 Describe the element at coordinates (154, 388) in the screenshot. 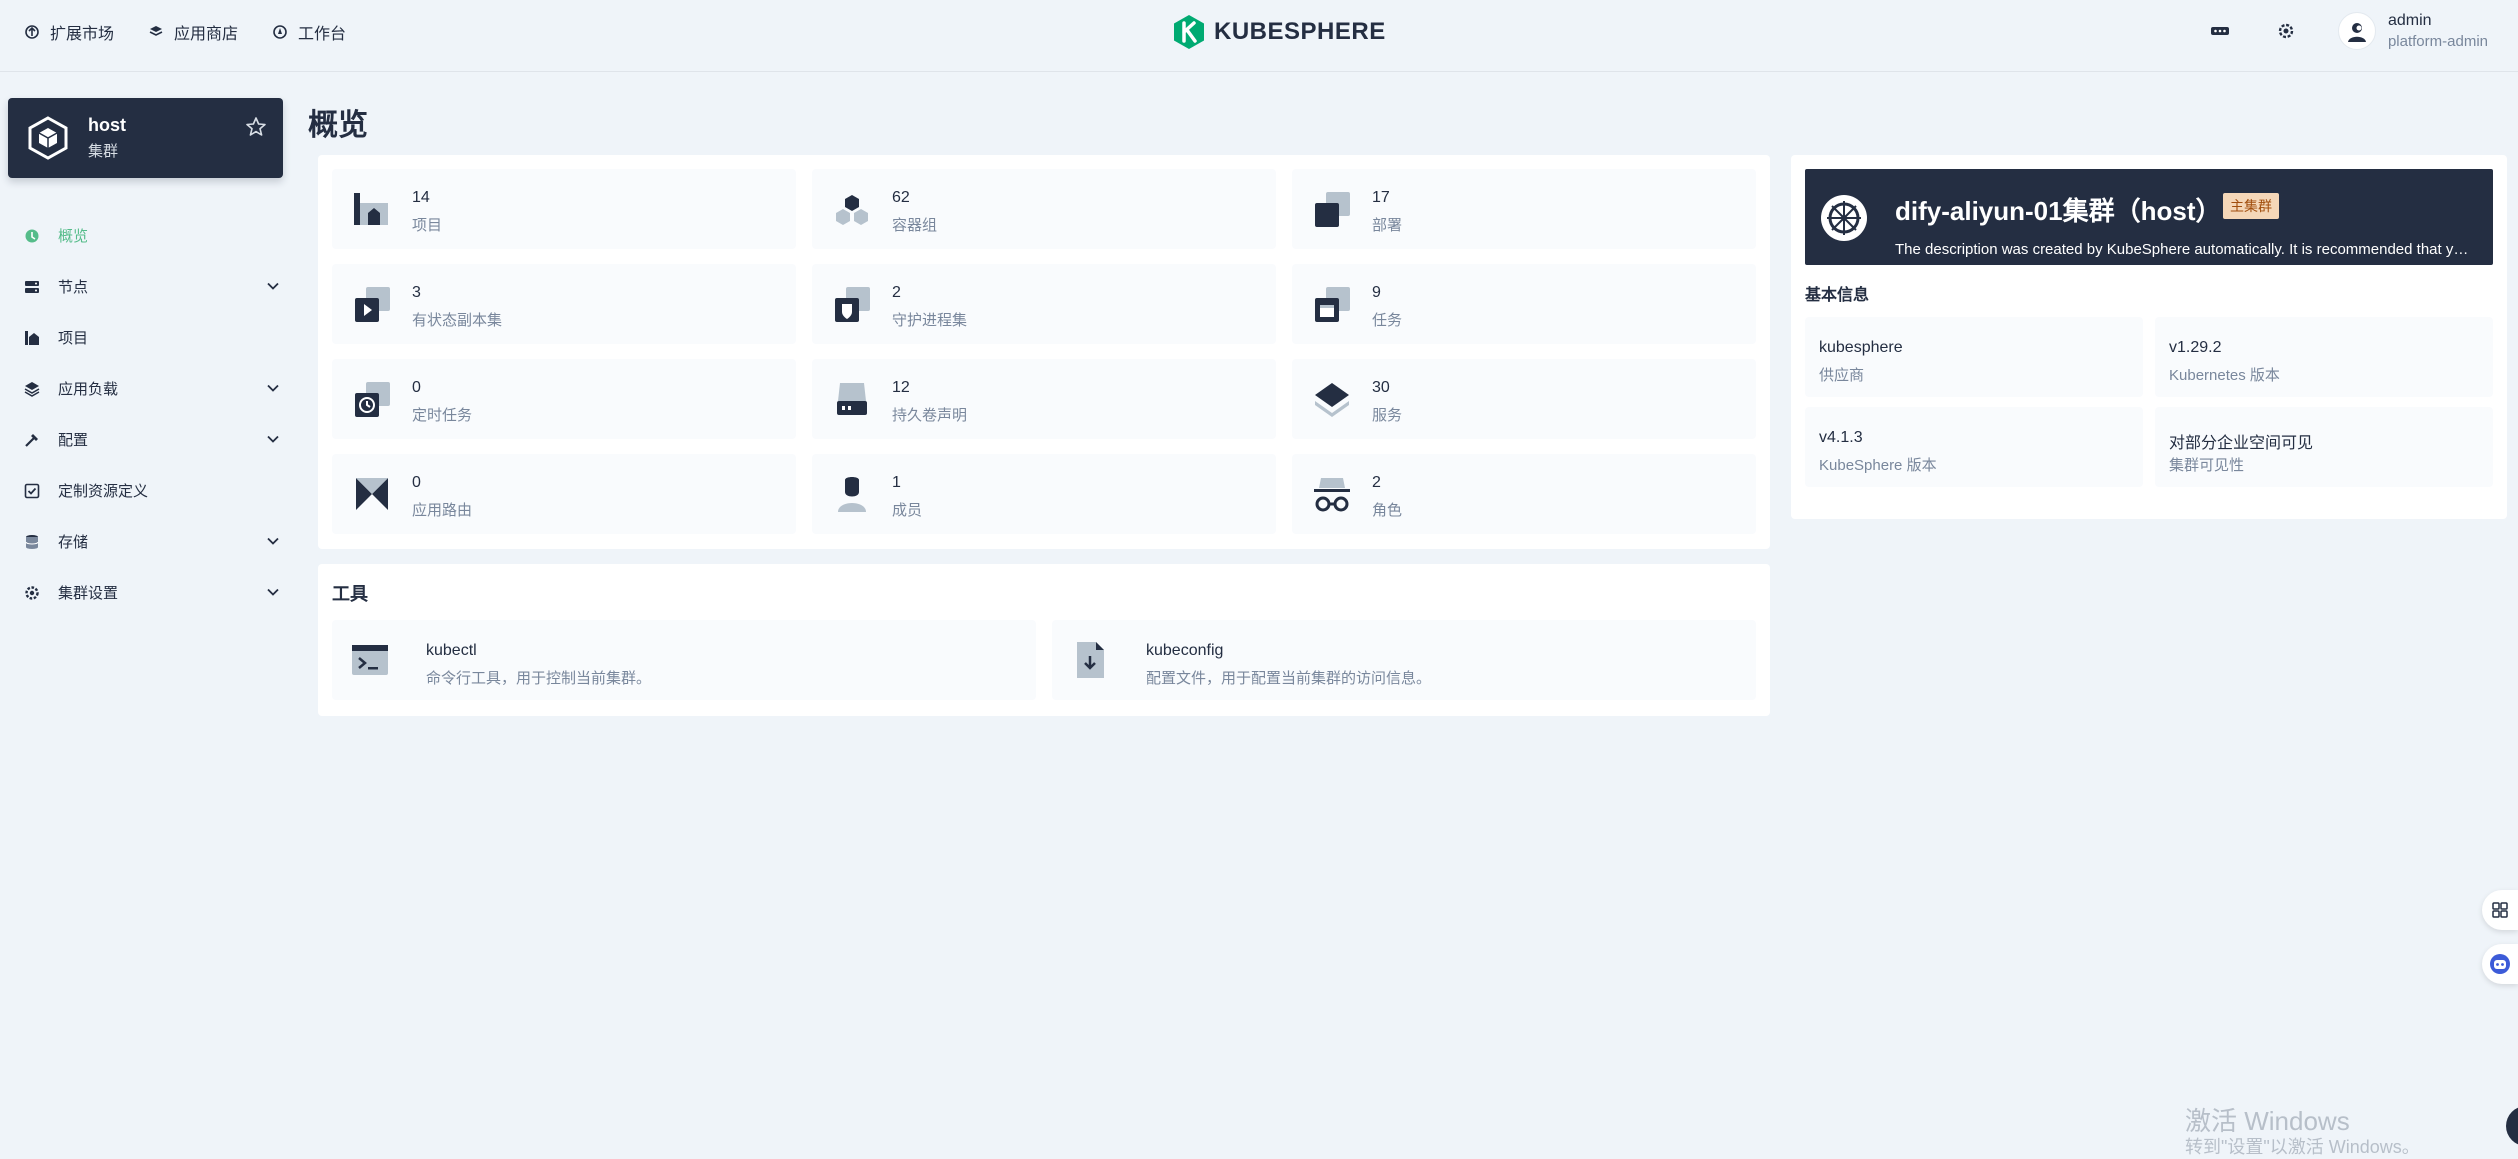

I see `sidebar-item-workloads: 应用负载` at that location.